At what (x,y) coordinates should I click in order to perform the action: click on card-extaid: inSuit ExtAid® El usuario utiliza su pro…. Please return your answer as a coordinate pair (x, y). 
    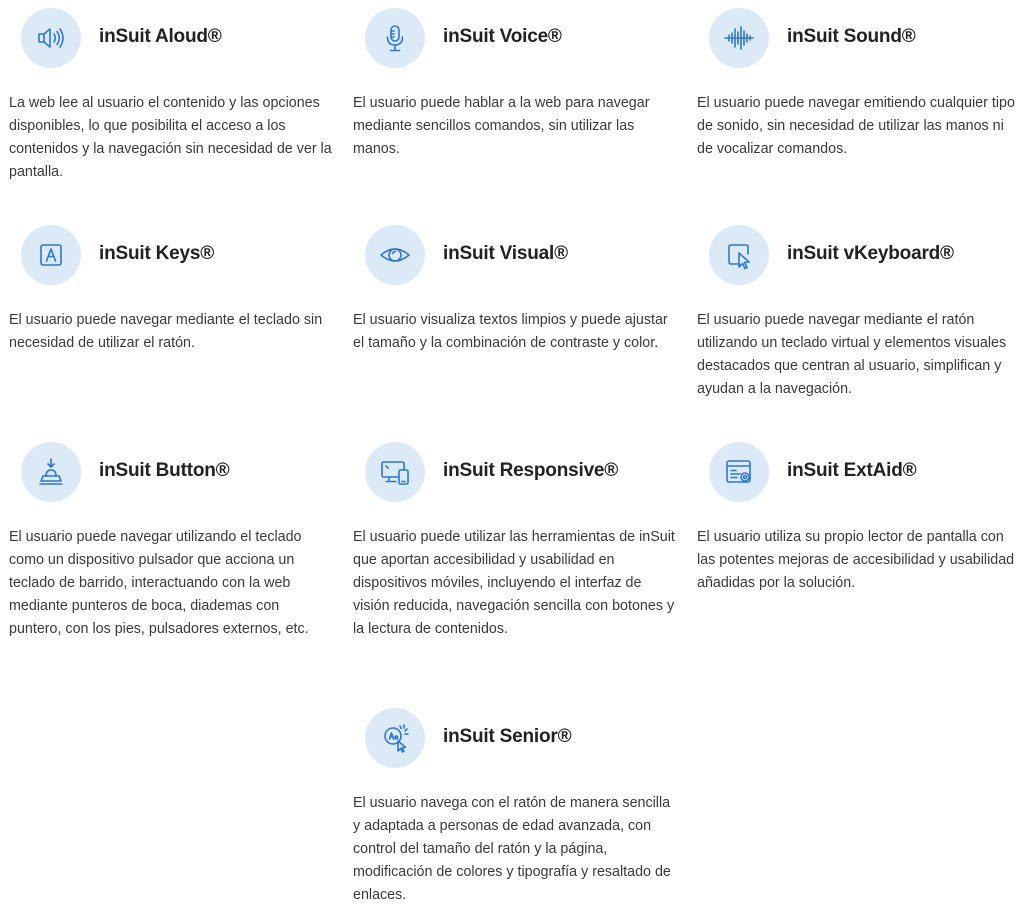
    Looking at the image, I should click on (859, 512).